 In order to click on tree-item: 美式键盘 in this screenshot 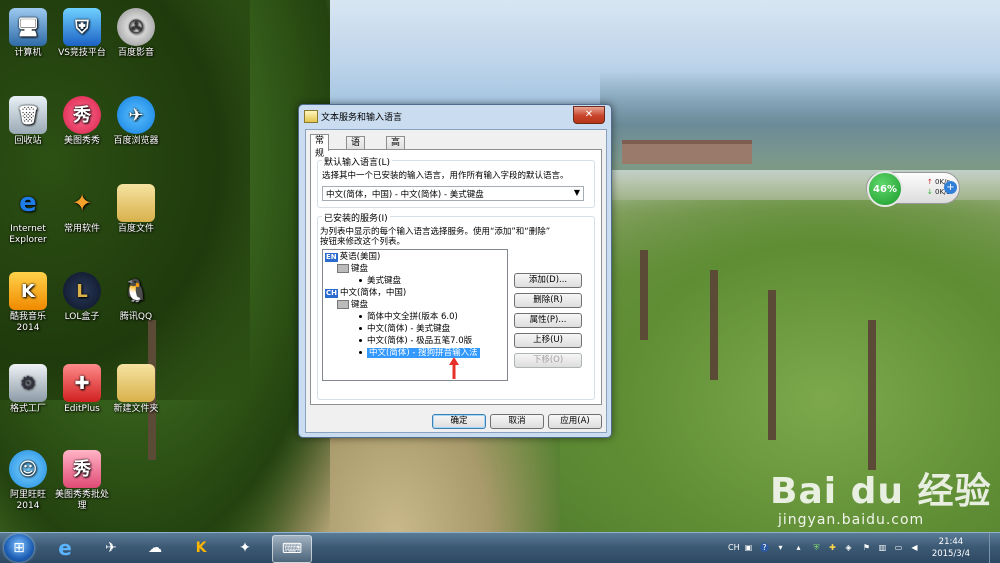, I will do `click(380, 281)`.